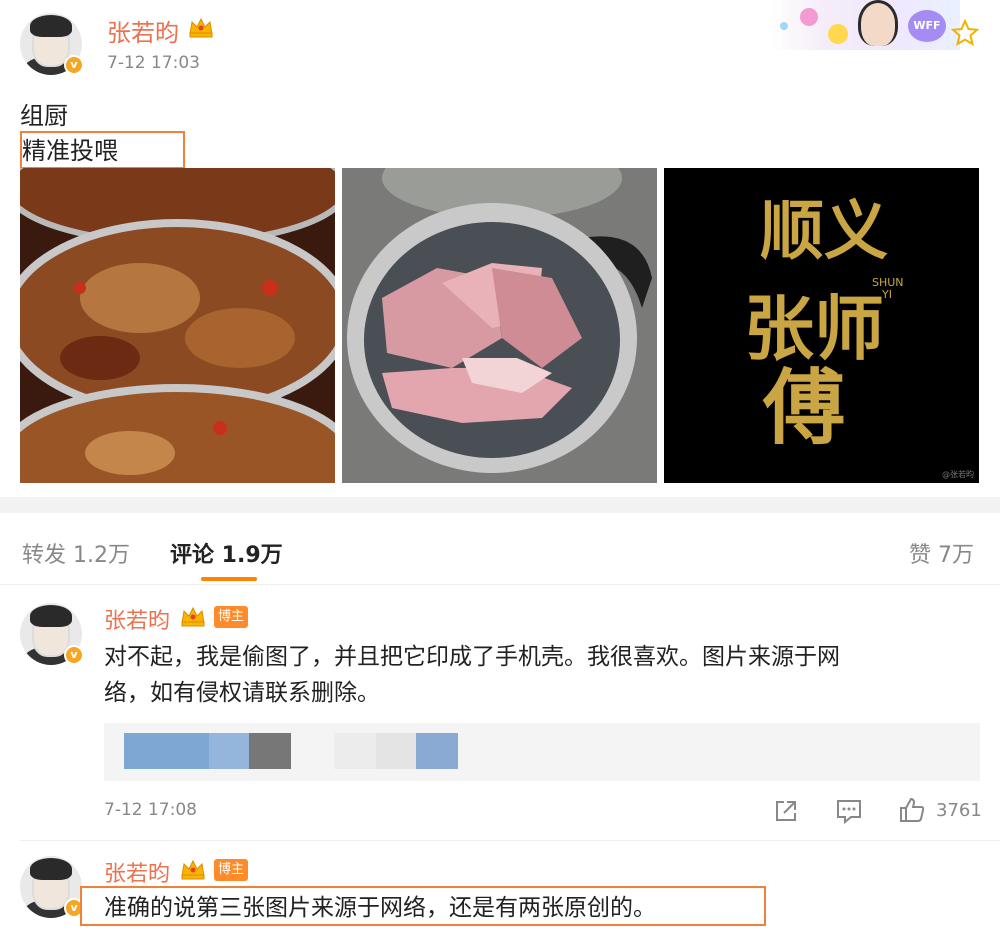 Image resolution: width=1000 pixels, height=941 pixels. What do you see at coordinates (941, 553) in the screenshot?
I see `tab-likes: 赞 7万` at bounding box center [941, 553].